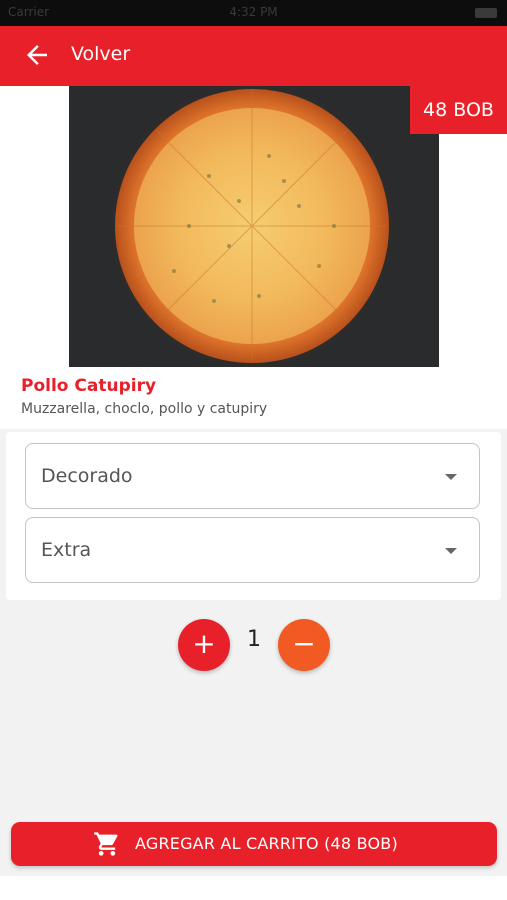  What do you see at coordinates (66, 550) in the screenshot?
I see `extra-select-label: Extra` at bounding box center [66, 550].